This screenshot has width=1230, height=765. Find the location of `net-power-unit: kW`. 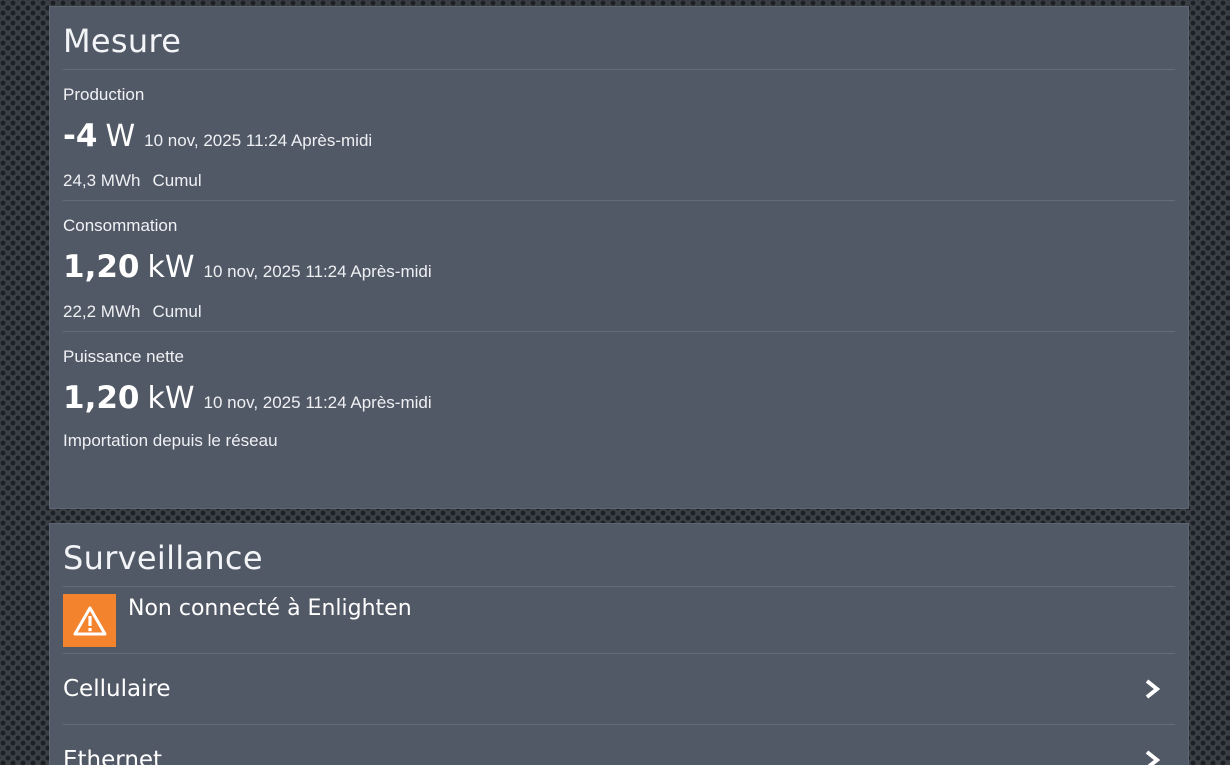

net-power-unit: kW is located at coordinates (171, 398).